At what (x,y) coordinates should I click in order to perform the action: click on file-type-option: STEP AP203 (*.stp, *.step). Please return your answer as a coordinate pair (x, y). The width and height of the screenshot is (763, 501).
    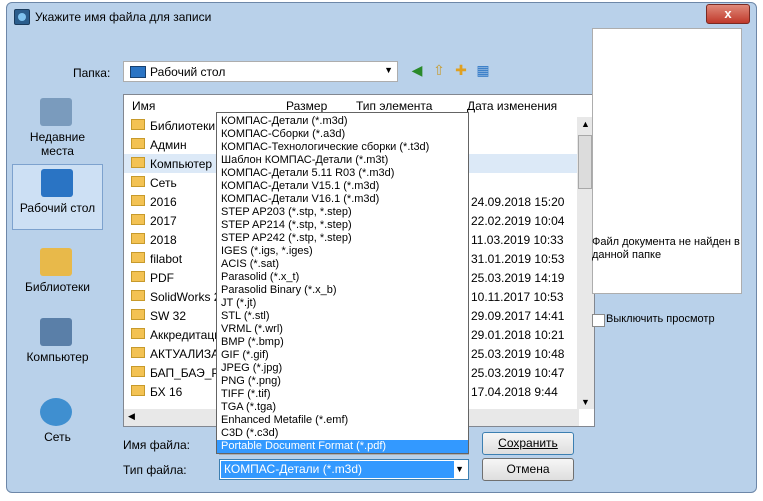
    Looking at the image, I should click on (342, 212).